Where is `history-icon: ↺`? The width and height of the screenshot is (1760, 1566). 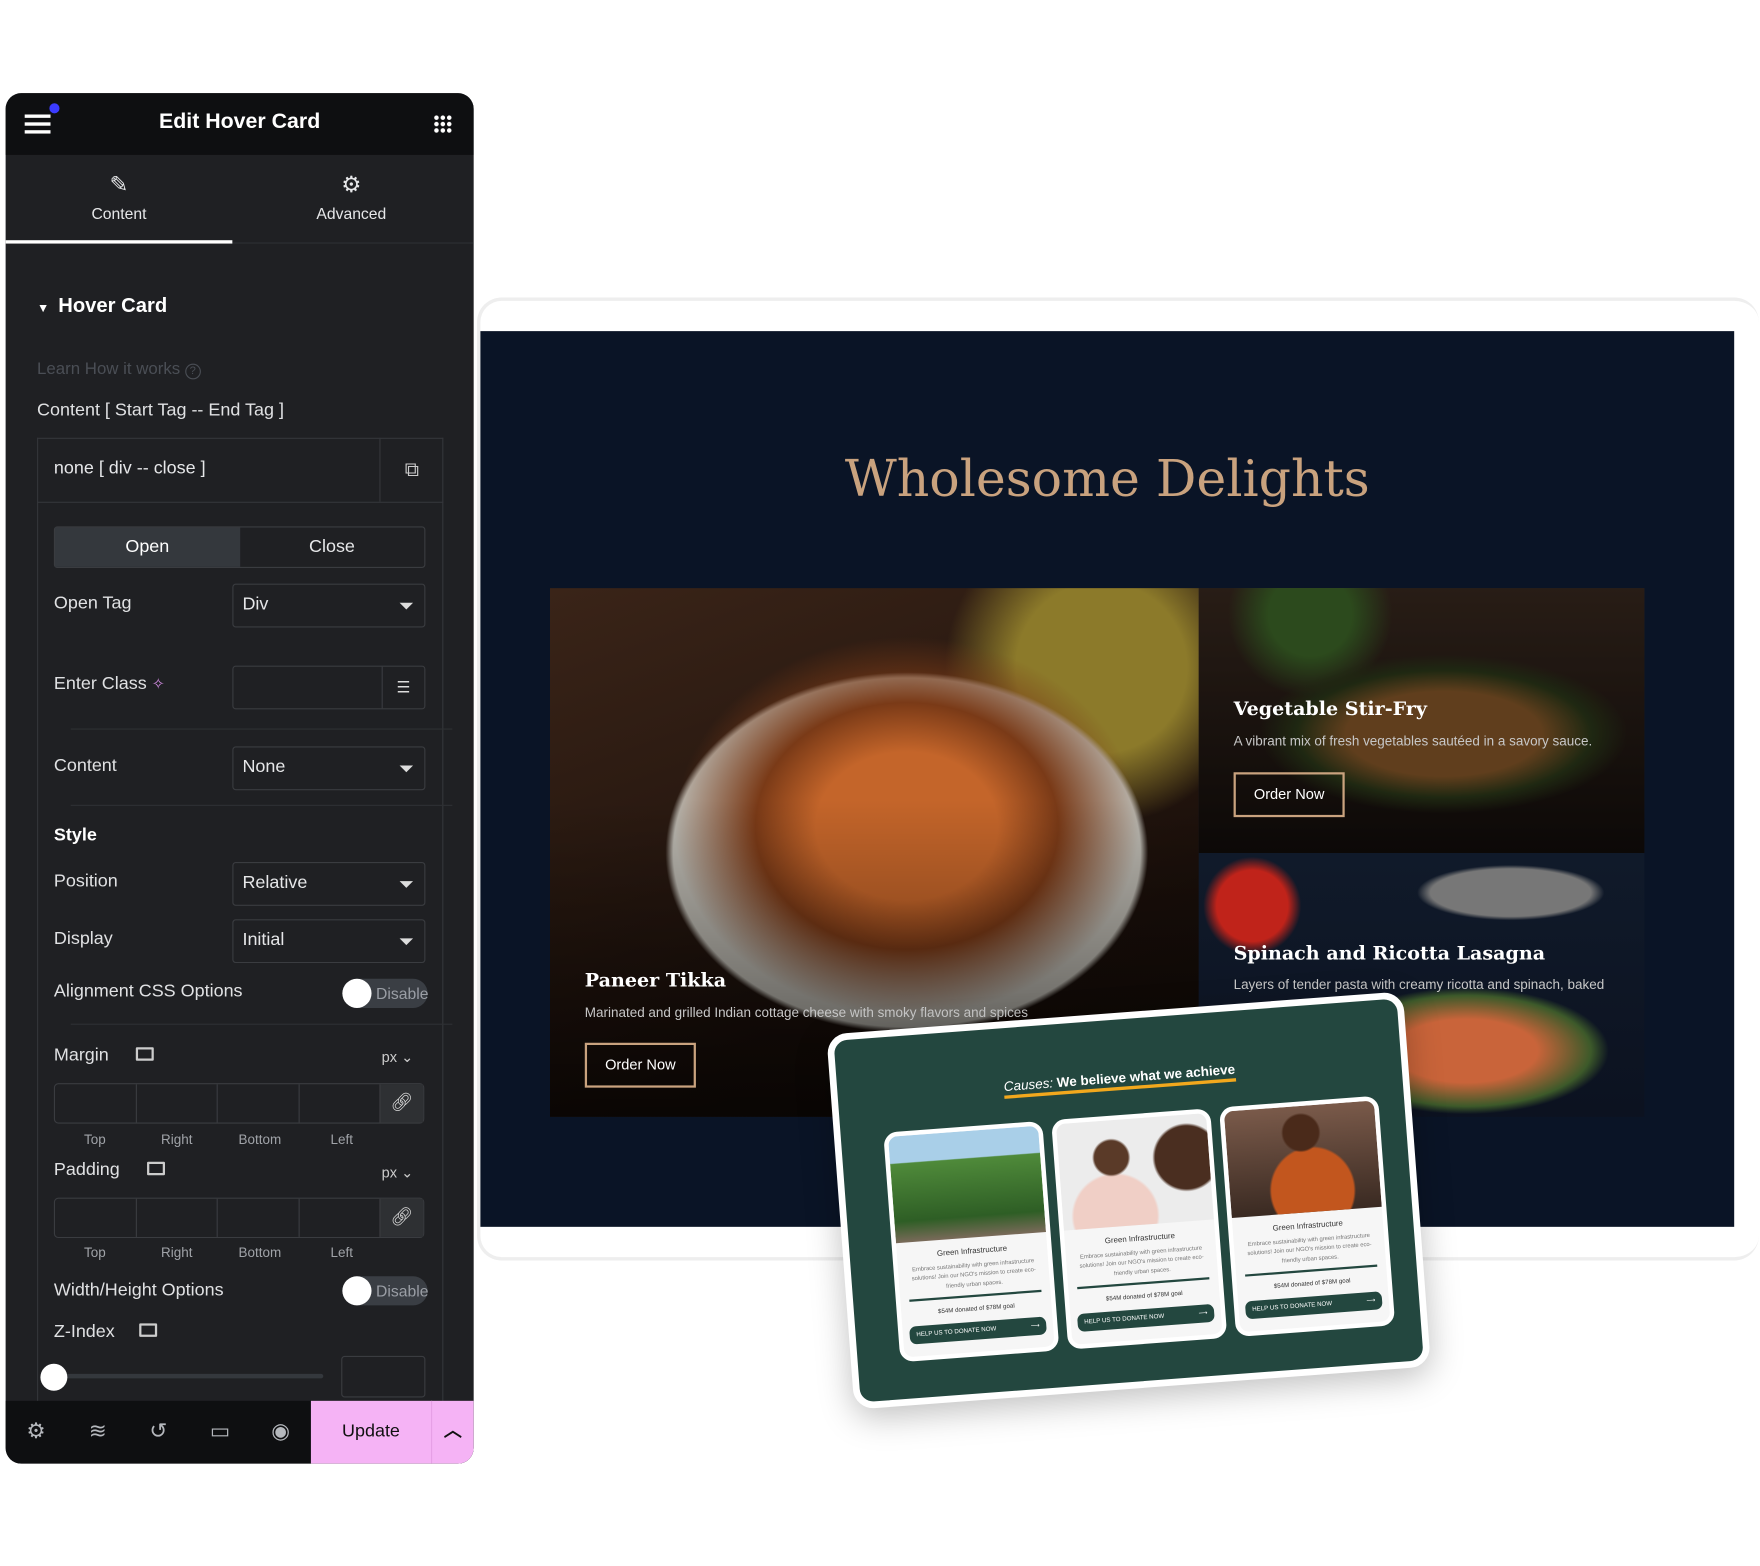
history-icon: ↺ is located at coordinates (158, 1432).